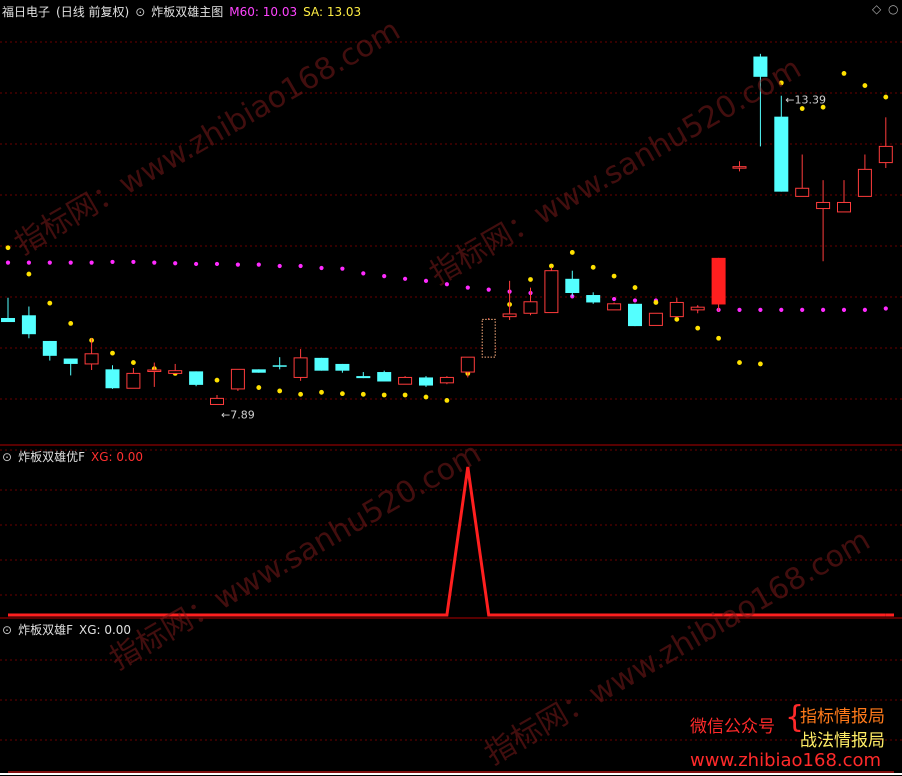 This screenshot has width=902, height=776. I want to click on m60-value: M60: 10.03, so click(263, 12).